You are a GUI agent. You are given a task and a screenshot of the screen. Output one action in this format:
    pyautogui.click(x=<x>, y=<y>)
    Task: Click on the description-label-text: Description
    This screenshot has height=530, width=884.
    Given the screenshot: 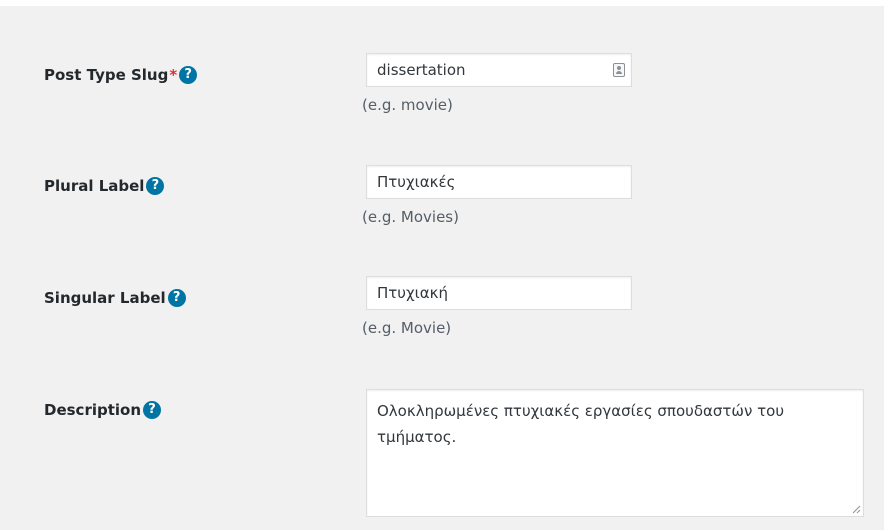 What is the action you would take?
    pyautogui.click(x=93, y=410)
    